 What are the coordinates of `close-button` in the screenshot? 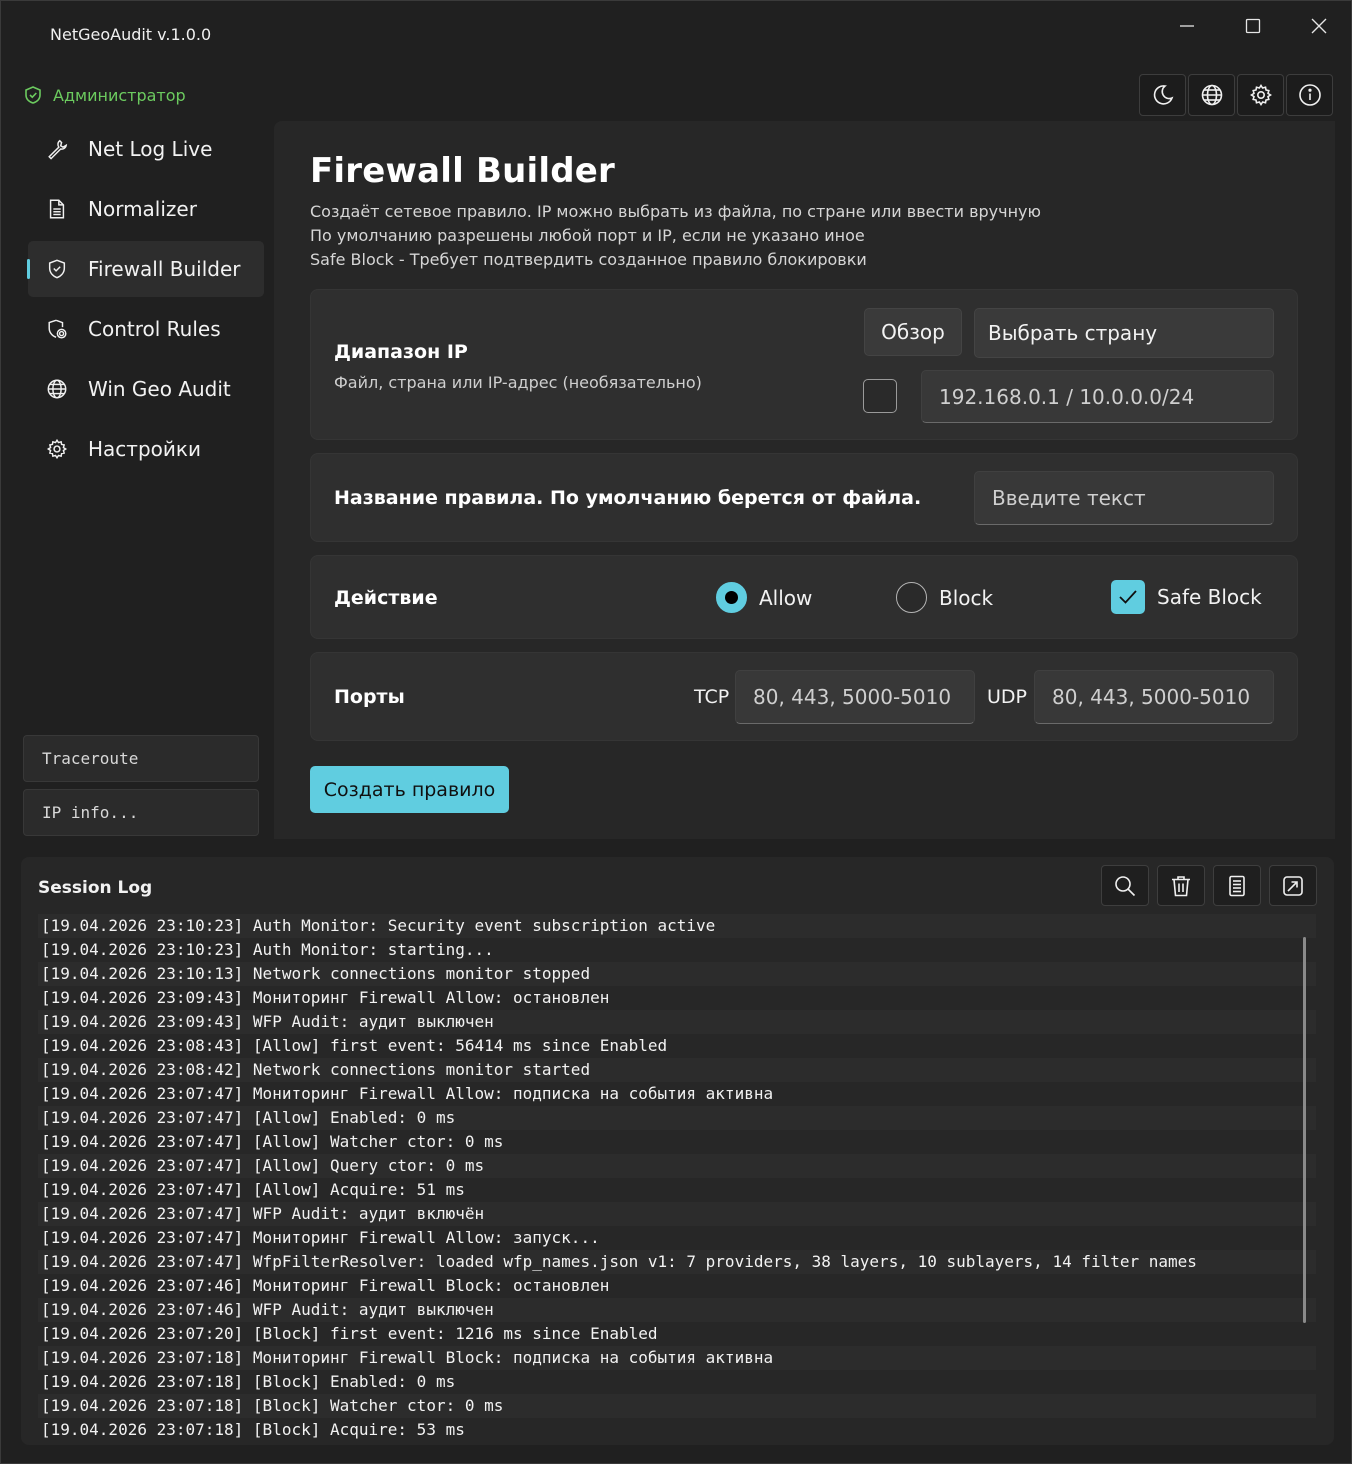 It's located at (1319, 26).